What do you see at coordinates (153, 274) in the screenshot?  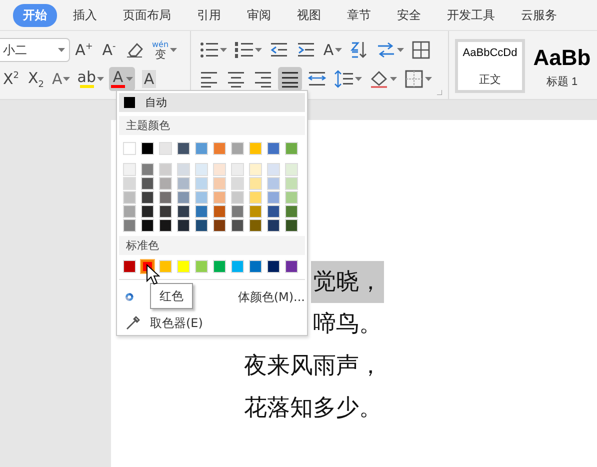 I see `mouse-cursor-icon` at bounding box center [153, 274].